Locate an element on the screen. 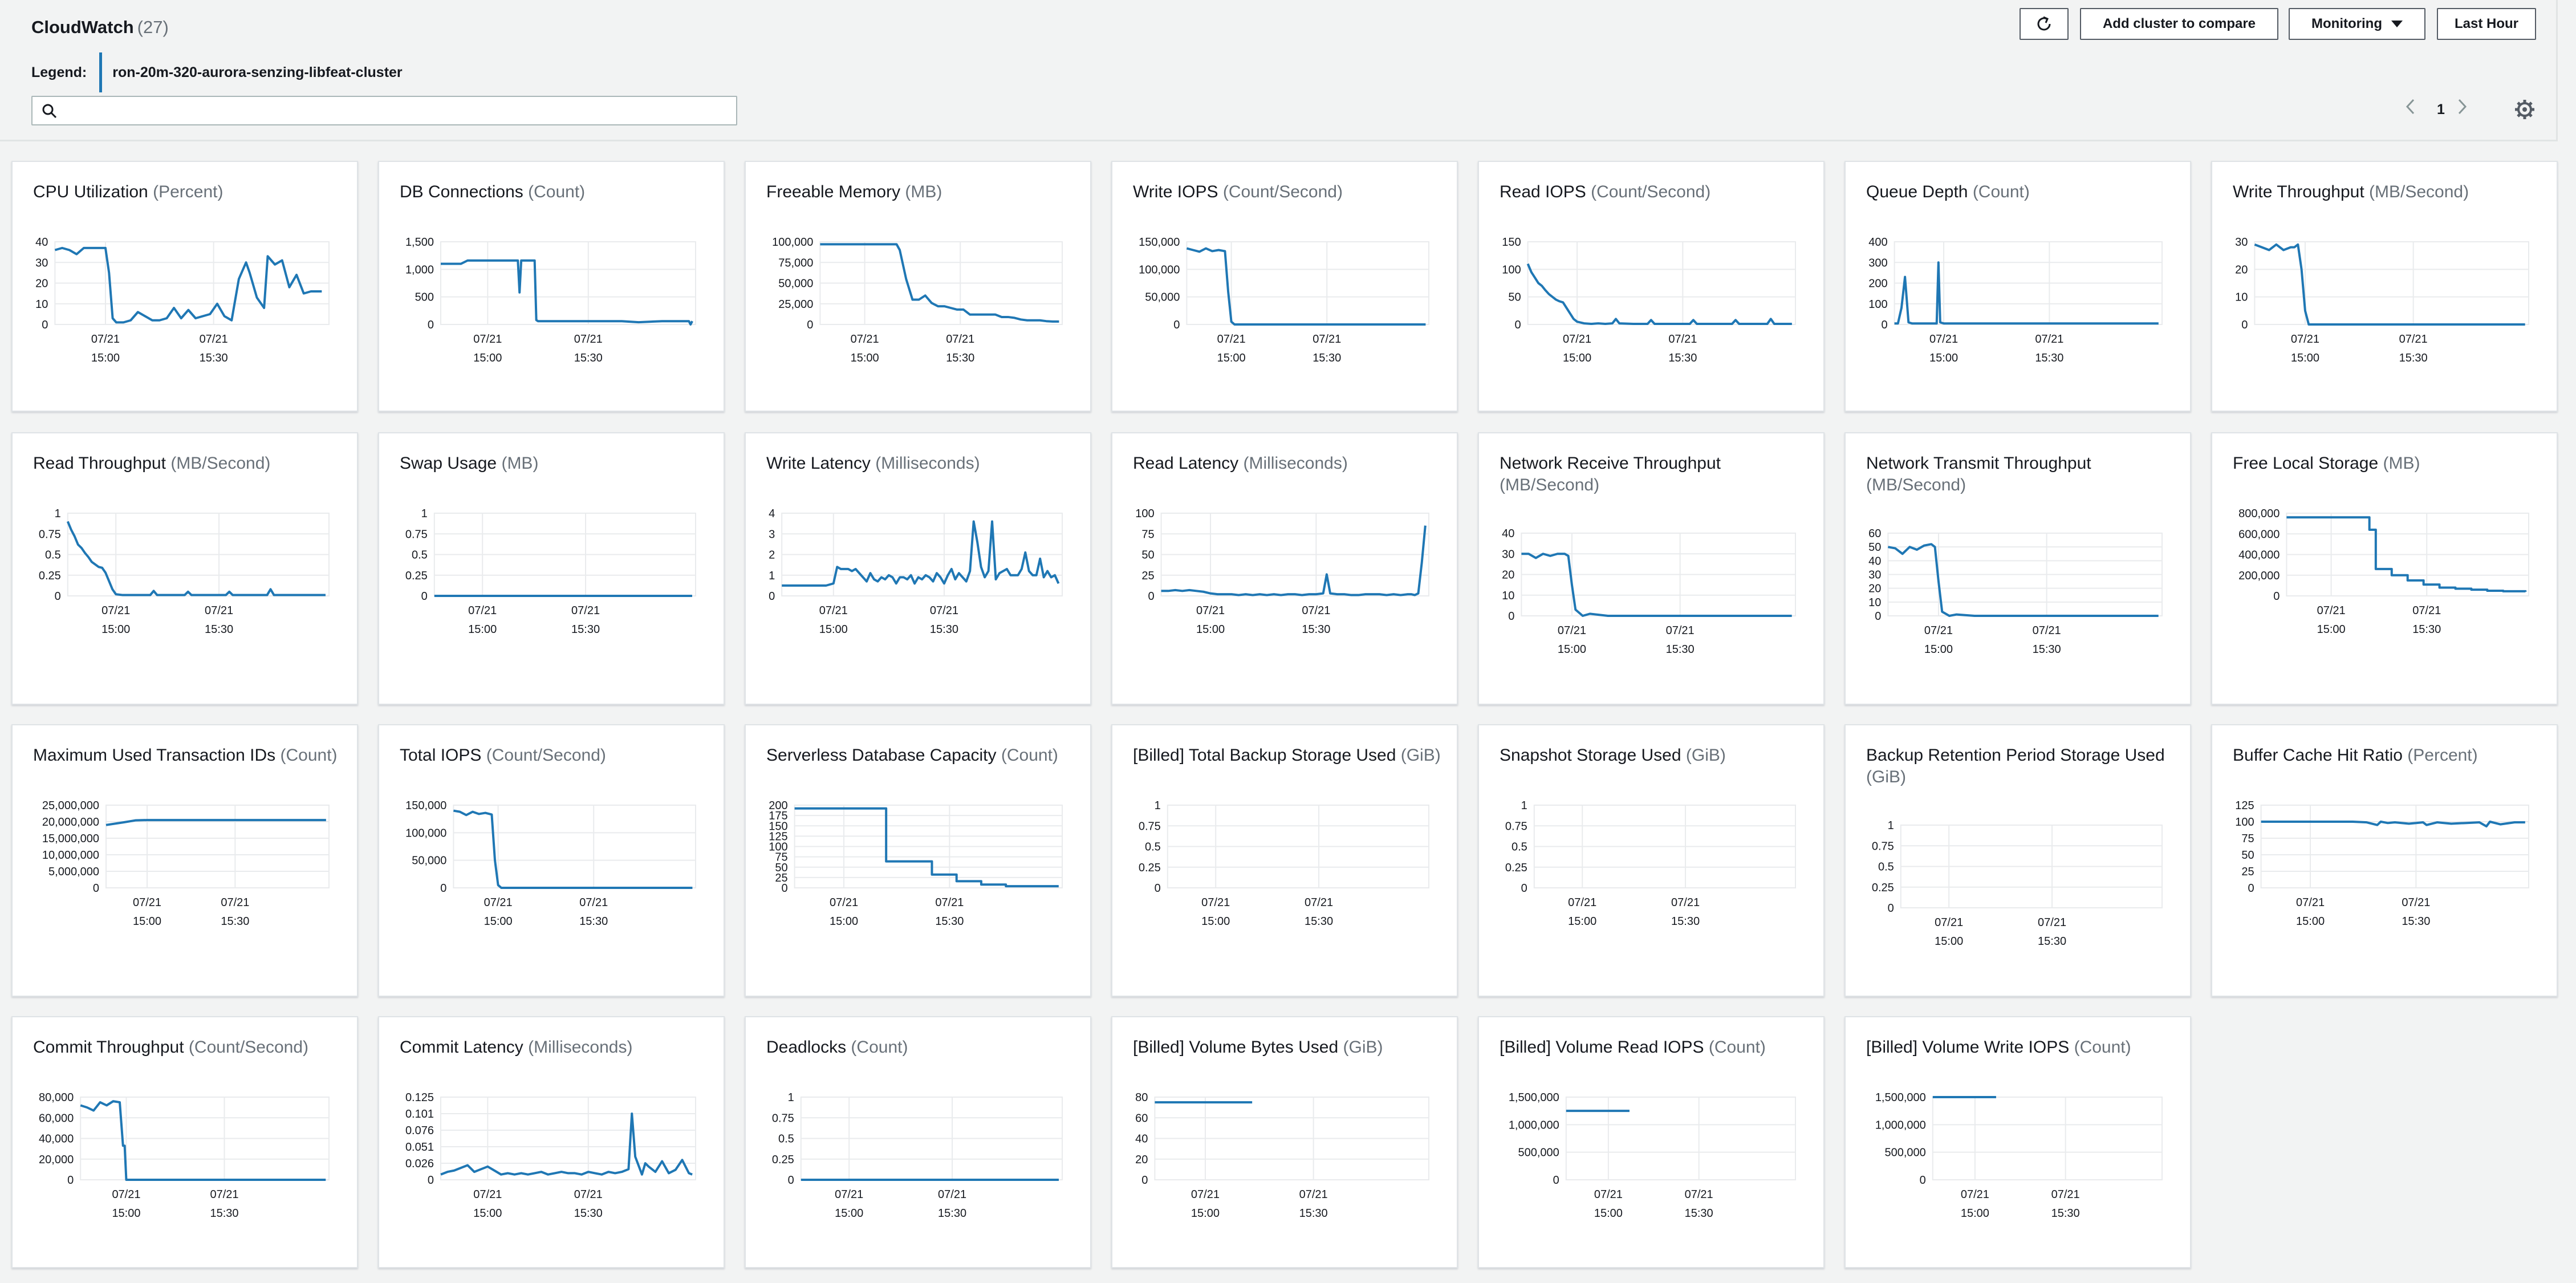 Image resolution: width=2576 pixels, height=1283 pixels. search-input is located at coordinates (397, 111).